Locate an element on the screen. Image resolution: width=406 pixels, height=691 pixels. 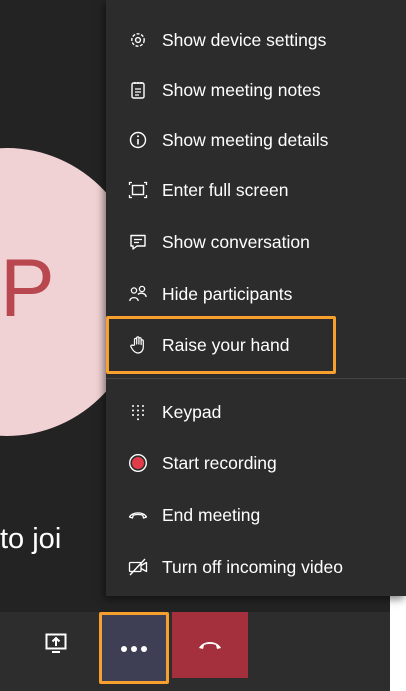
menu-item-label: End meeting is located at coordinates (211, 514).